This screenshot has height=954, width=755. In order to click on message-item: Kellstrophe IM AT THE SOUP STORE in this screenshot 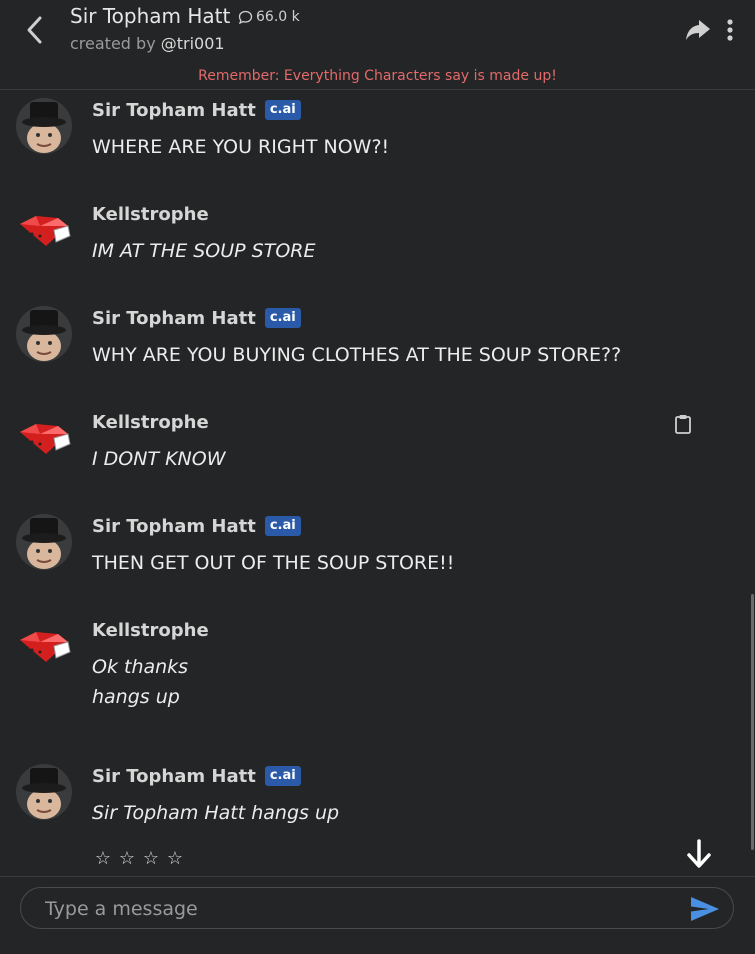, I will do `click(370, 237)`.